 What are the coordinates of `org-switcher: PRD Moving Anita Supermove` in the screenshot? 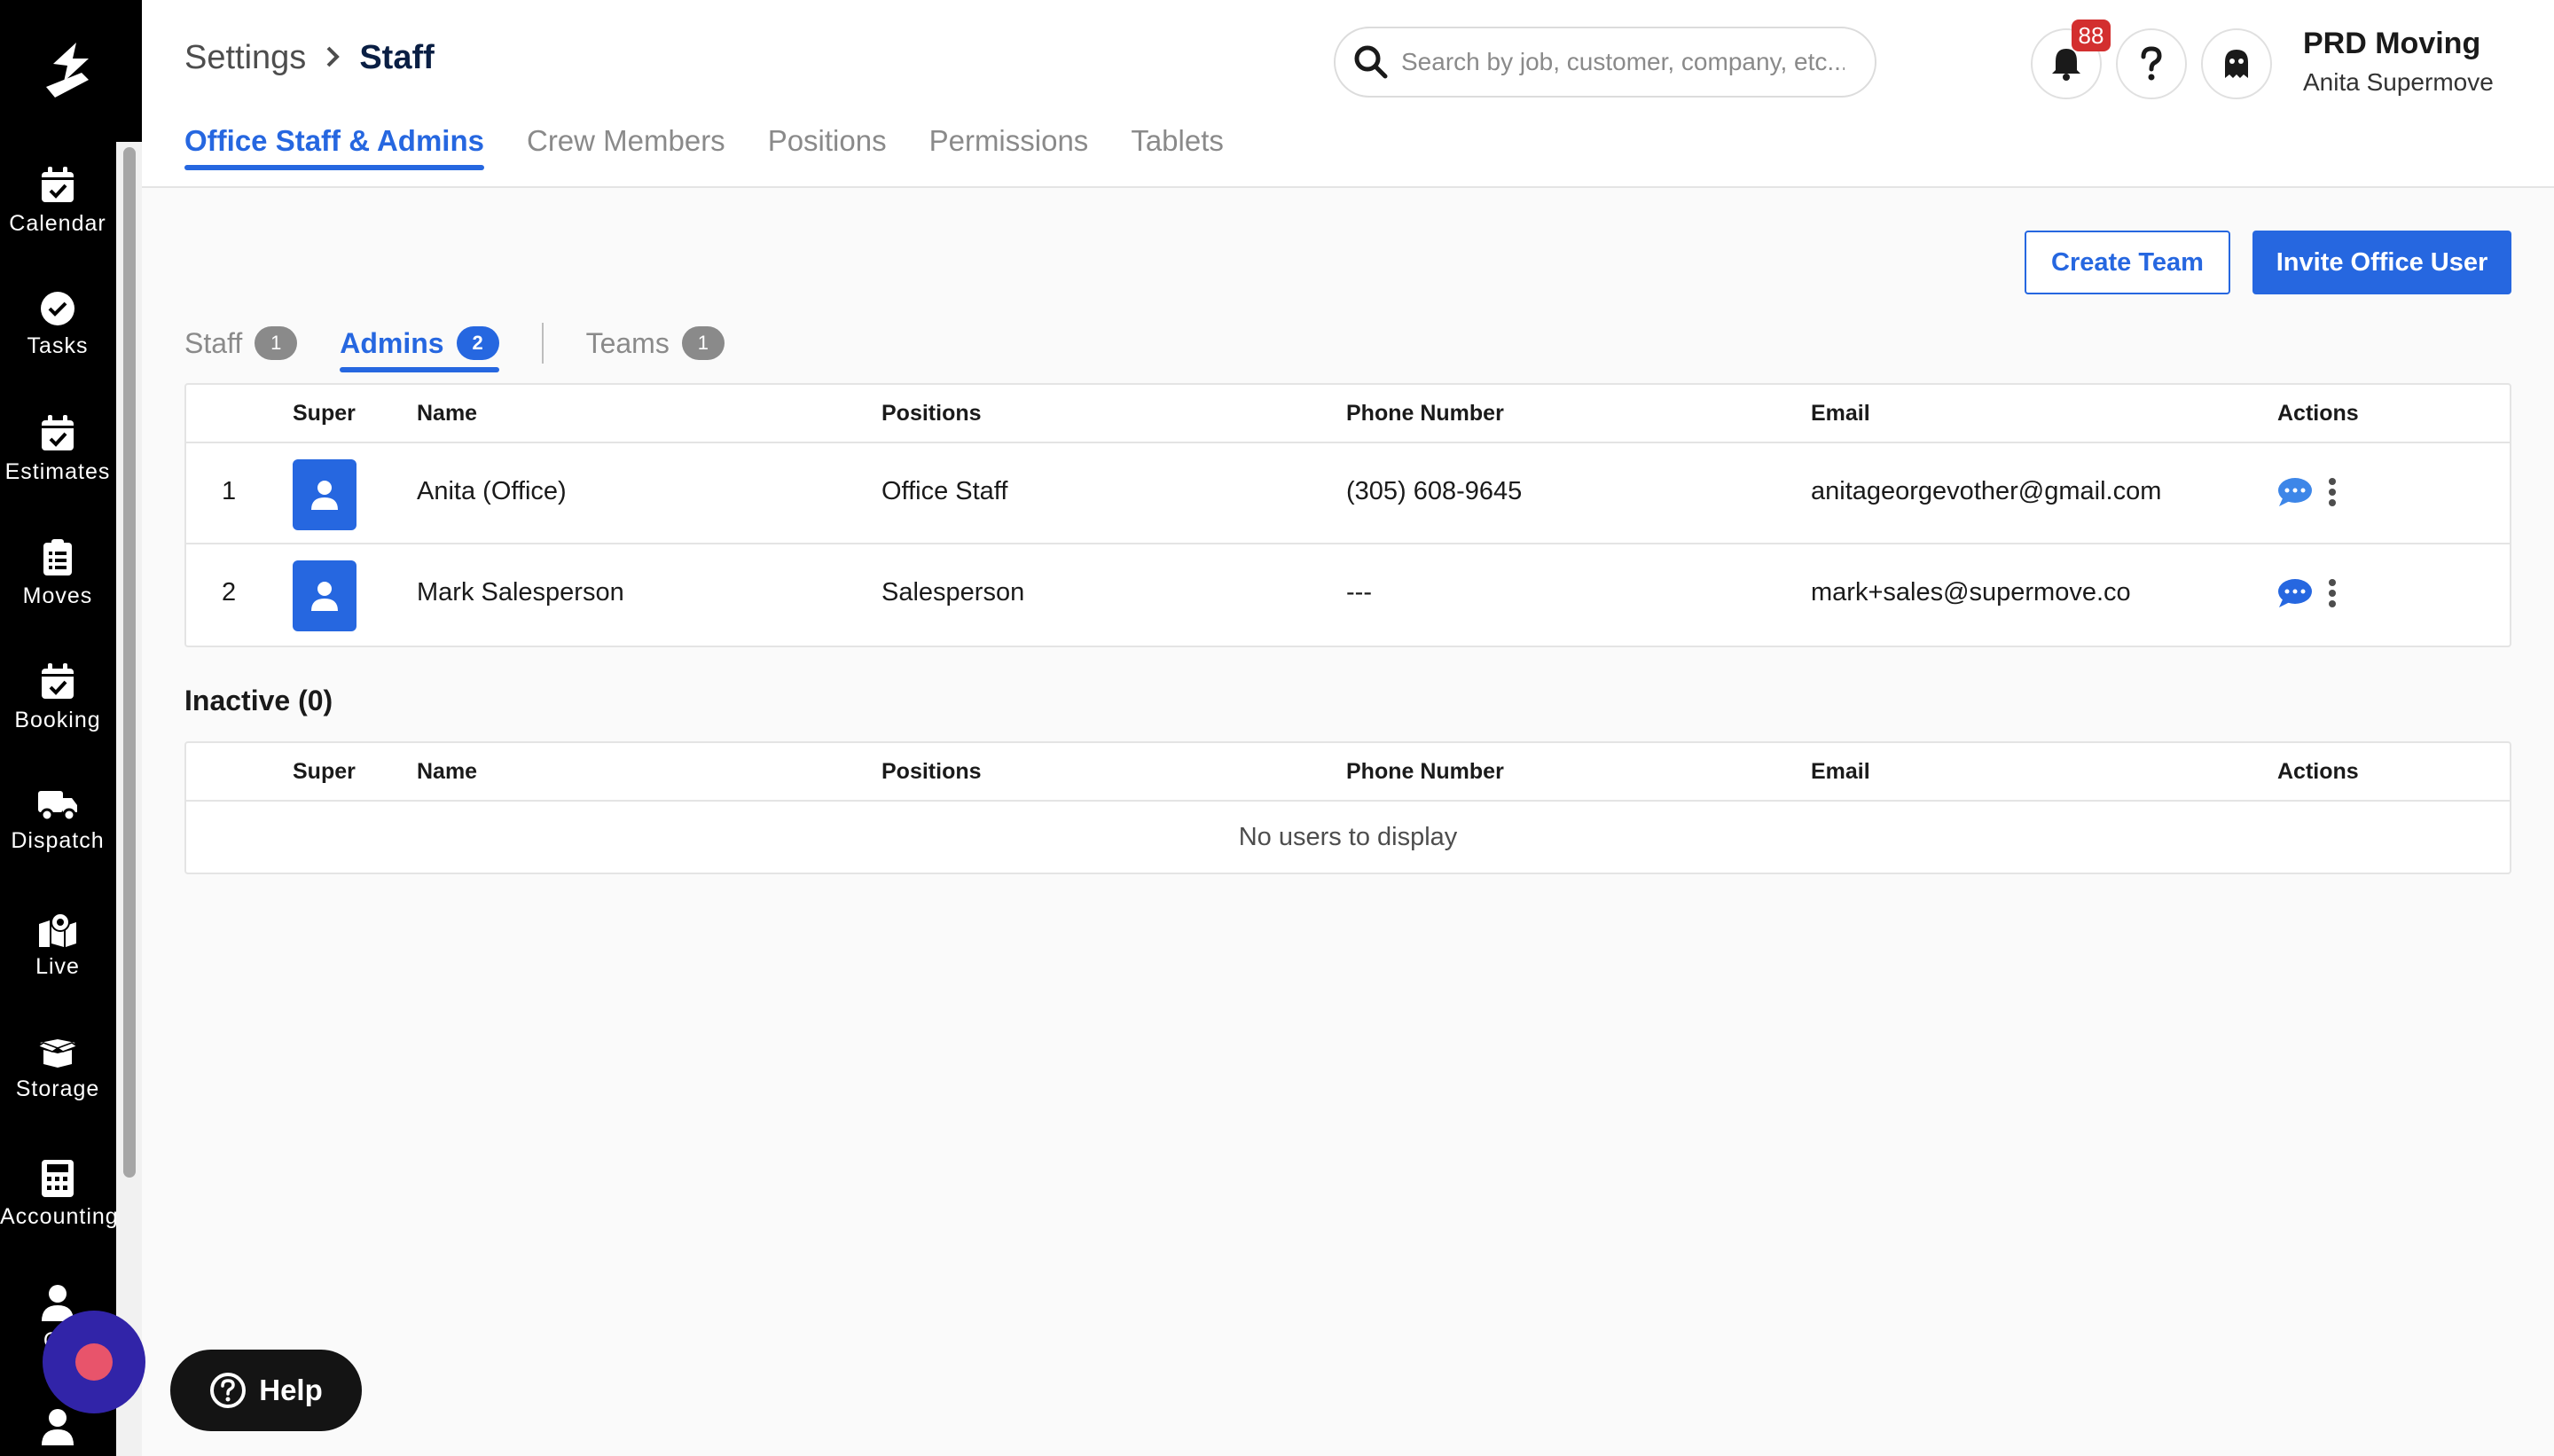 It's located at (2398, 62).